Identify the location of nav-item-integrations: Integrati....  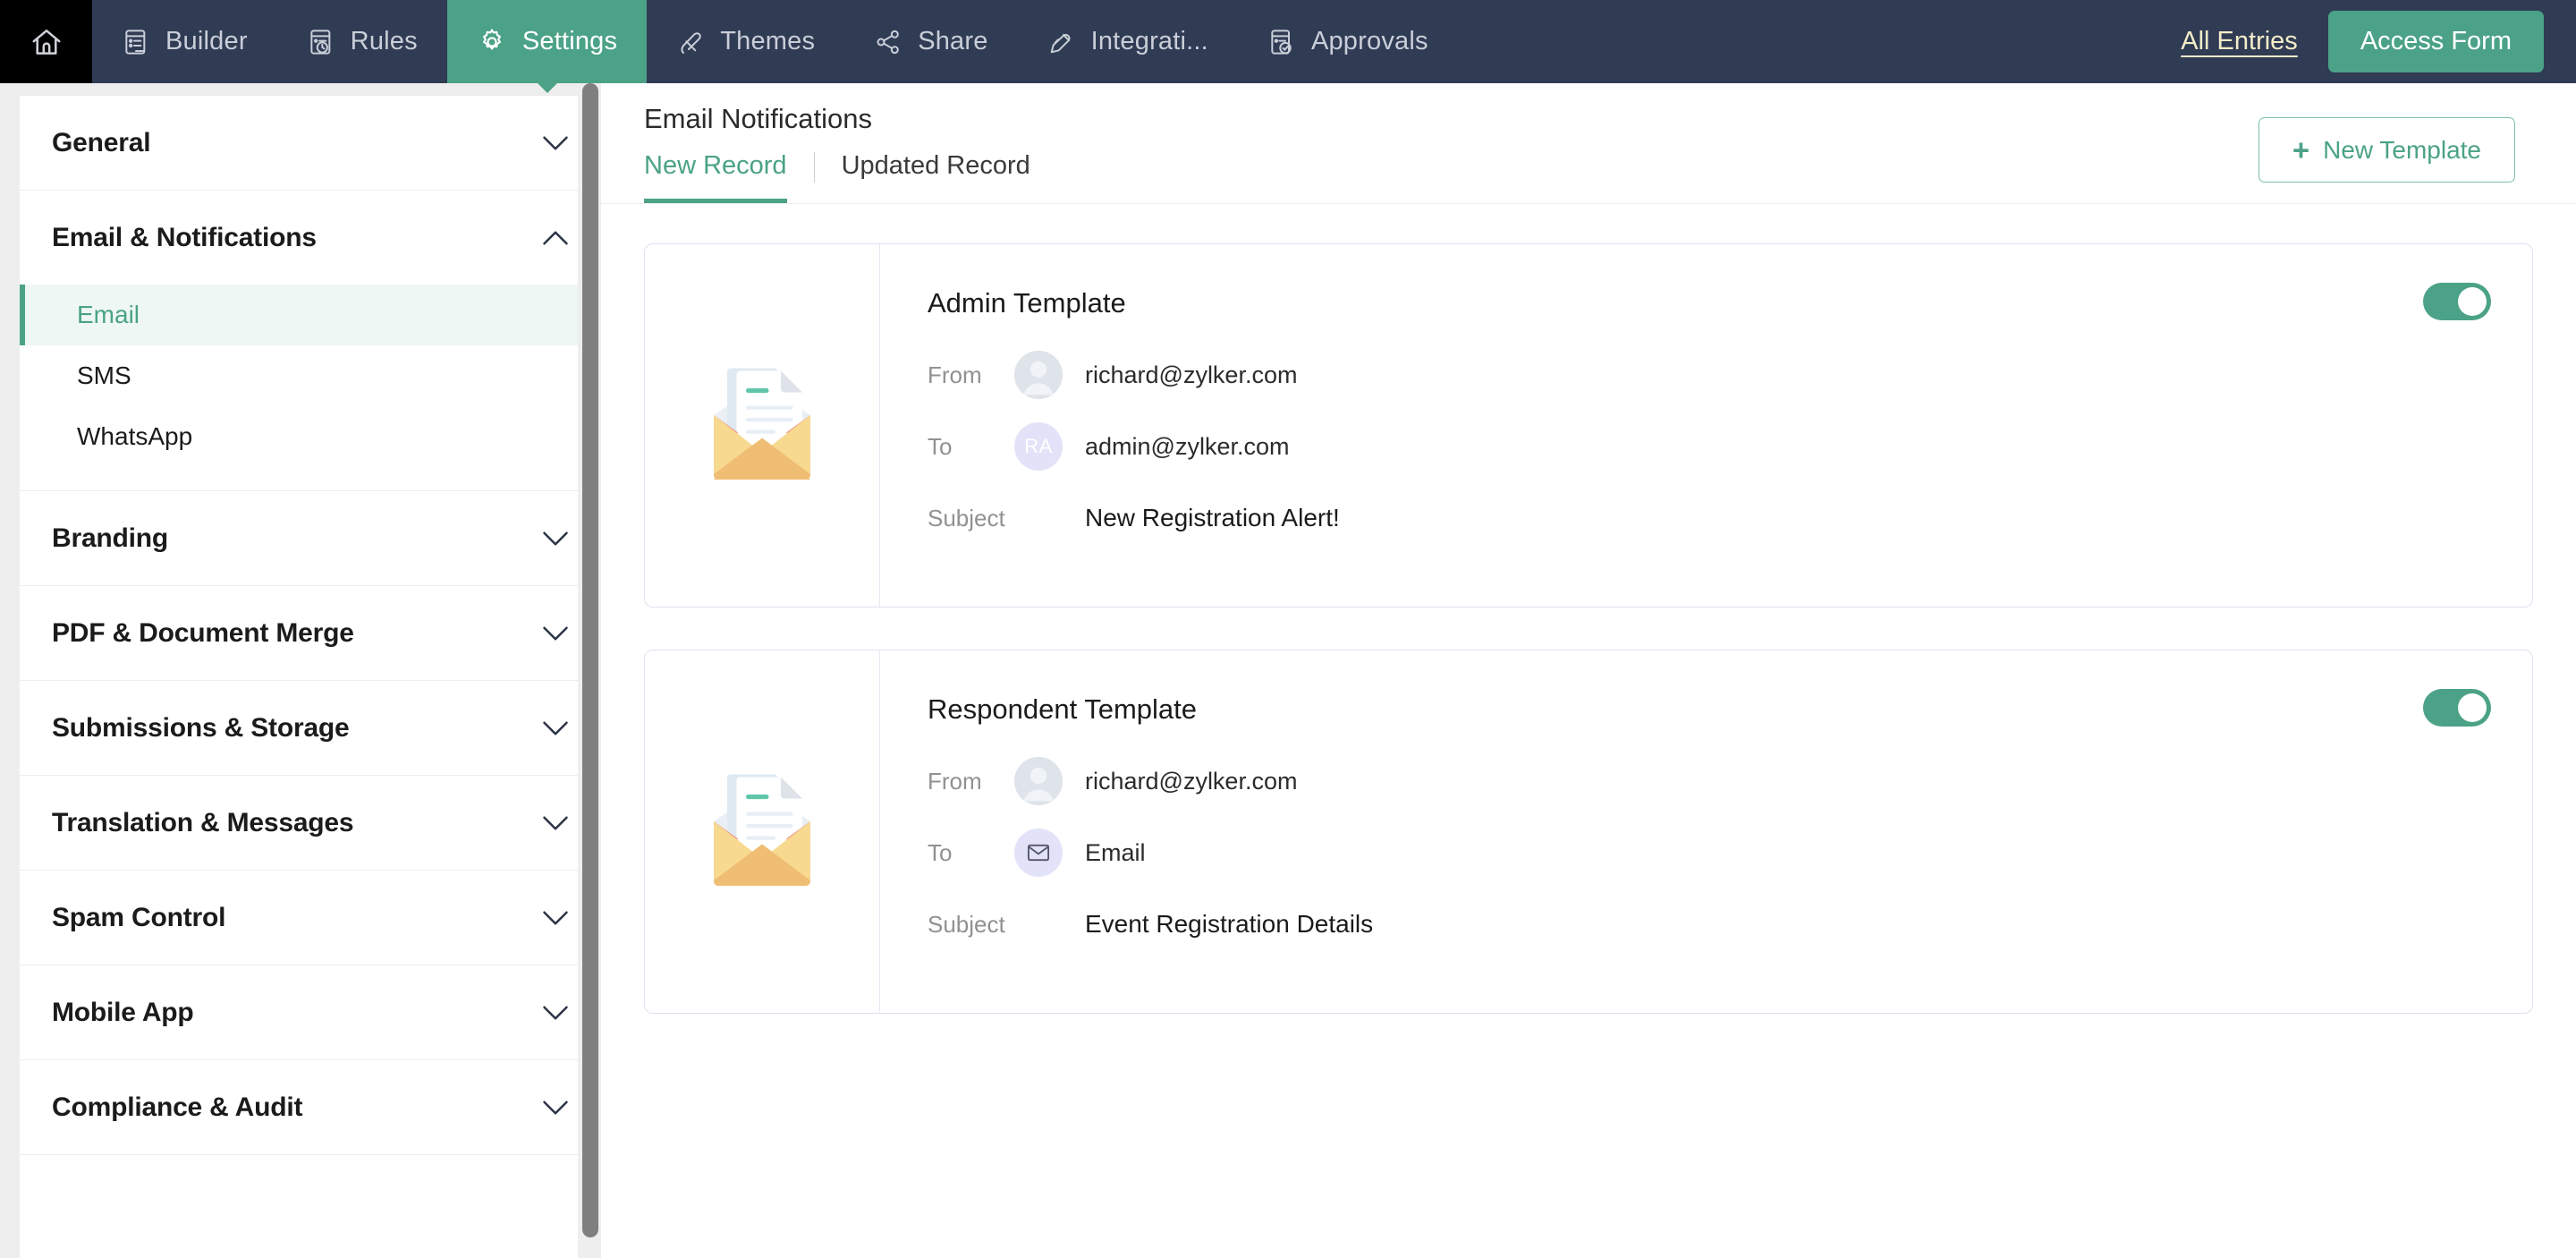
(1128, 41).